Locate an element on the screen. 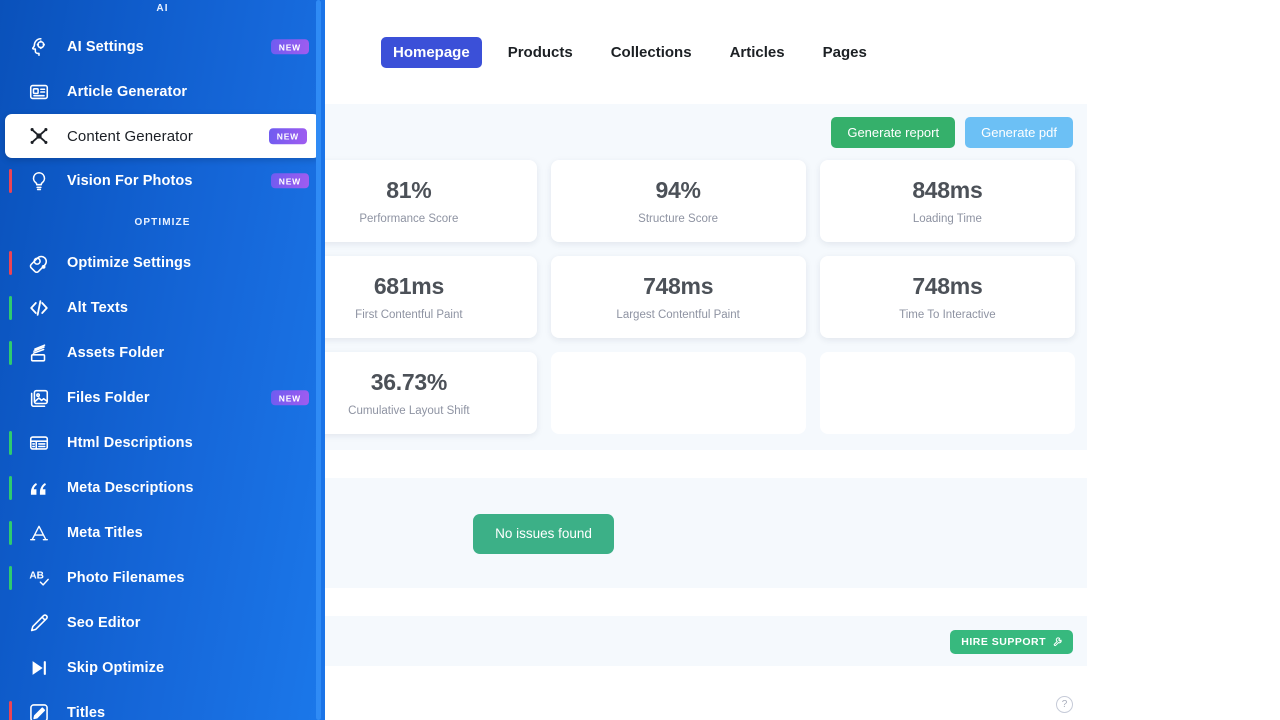 The width and height of the screenshot is (1280, 720). sidebar-item-titles: Titles is located at coordinates (162, 705).